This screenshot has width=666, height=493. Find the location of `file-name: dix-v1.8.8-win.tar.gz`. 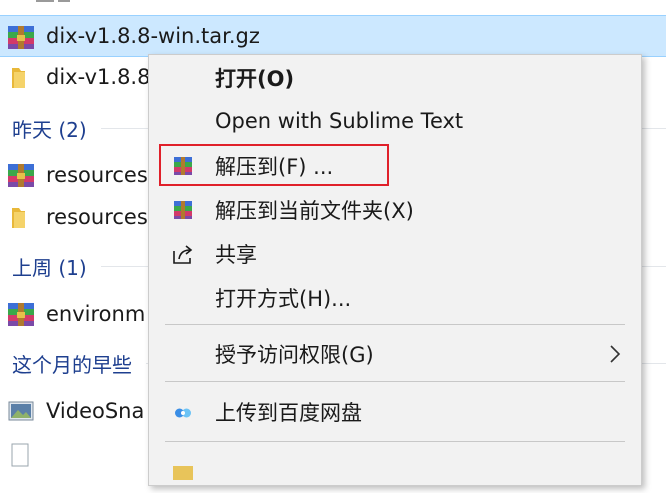

file-name: dix-v1.8.8-win.tar.gz is located at coordinates (153, 36).